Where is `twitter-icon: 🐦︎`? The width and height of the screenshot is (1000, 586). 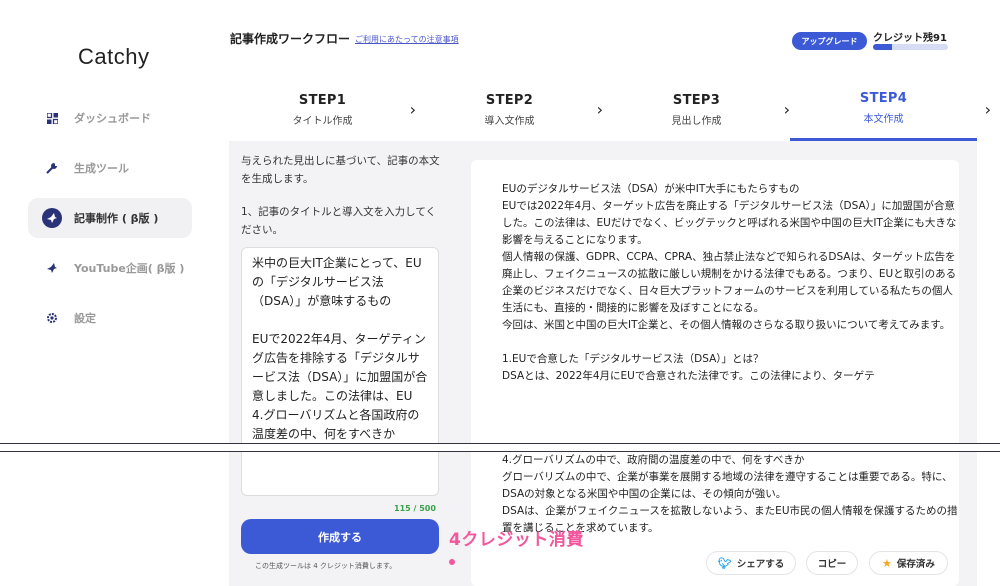 twitter-icon: 🐦︎ is located at coordinates (724, 563).